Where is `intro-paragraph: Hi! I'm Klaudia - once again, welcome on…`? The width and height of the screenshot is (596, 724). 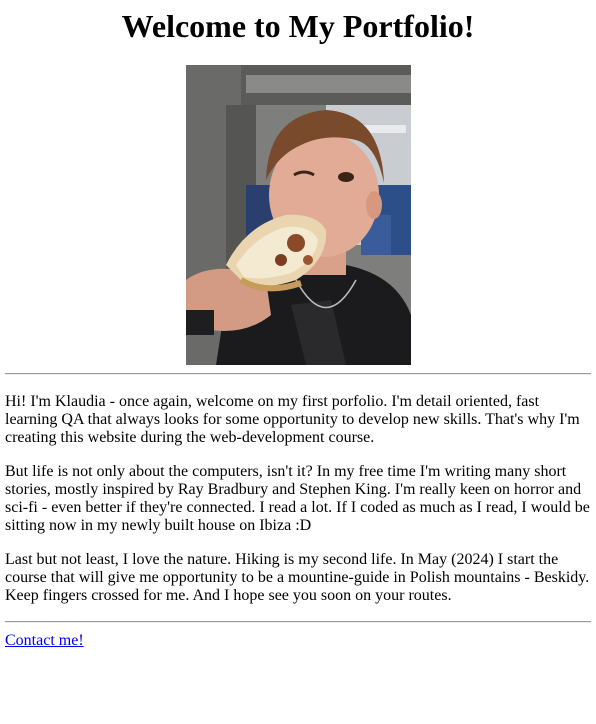
intro-paragraph: Hi! I'm Klaudia - once again, welcome on… is located at coordinates (292, 419).